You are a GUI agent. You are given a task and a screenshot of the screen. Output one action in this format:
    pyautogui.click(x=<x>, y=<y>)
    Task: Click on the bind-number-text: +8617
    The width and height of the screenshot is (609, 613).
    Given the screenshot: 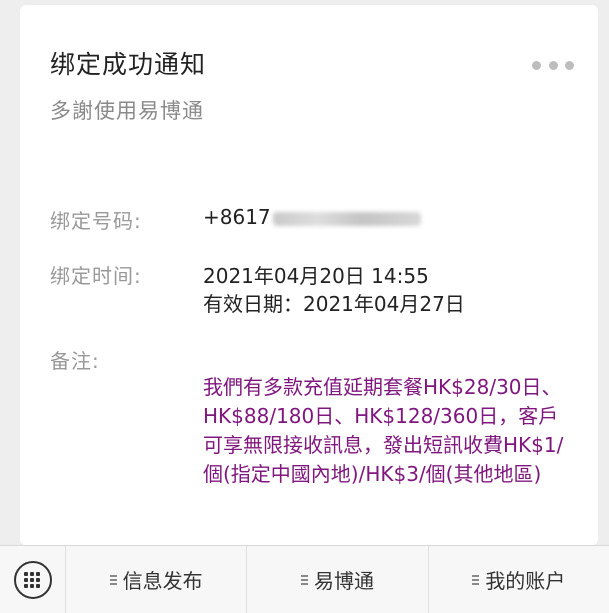 What is the action you would take?
    pyautogui.click(x=237, y=217)
    